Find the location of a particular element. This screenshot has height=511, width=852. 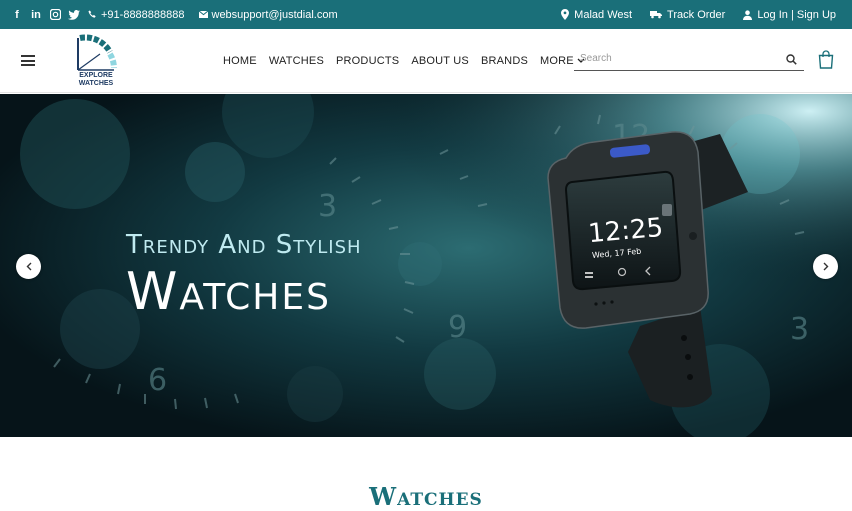

dial-number-9: 9 is located at coordinates (457, 327).